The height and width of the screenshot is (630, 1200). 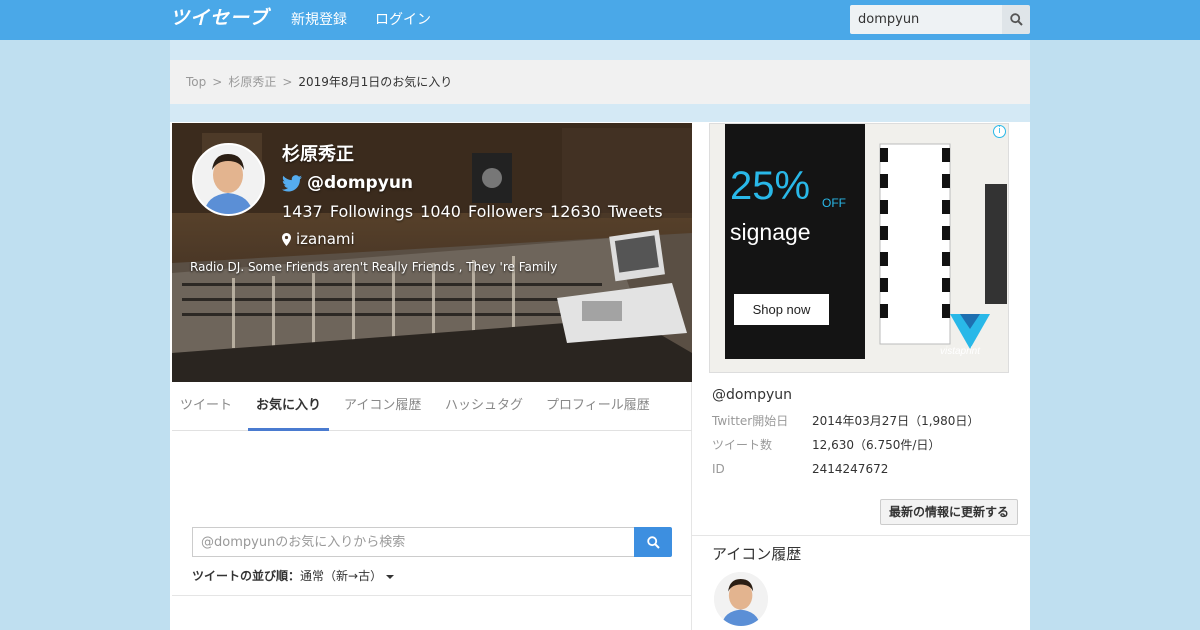 I want to click on followers-count: 1040, so click(x=440, y=211).